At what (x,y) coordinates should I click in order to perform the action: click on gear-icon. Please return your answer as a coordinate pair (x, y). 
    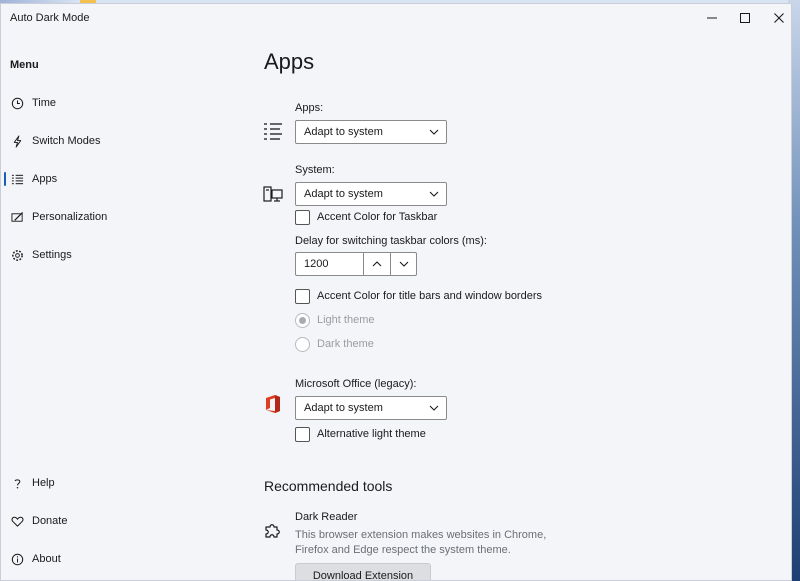
    Looking at the image, I should click on (17, 255).